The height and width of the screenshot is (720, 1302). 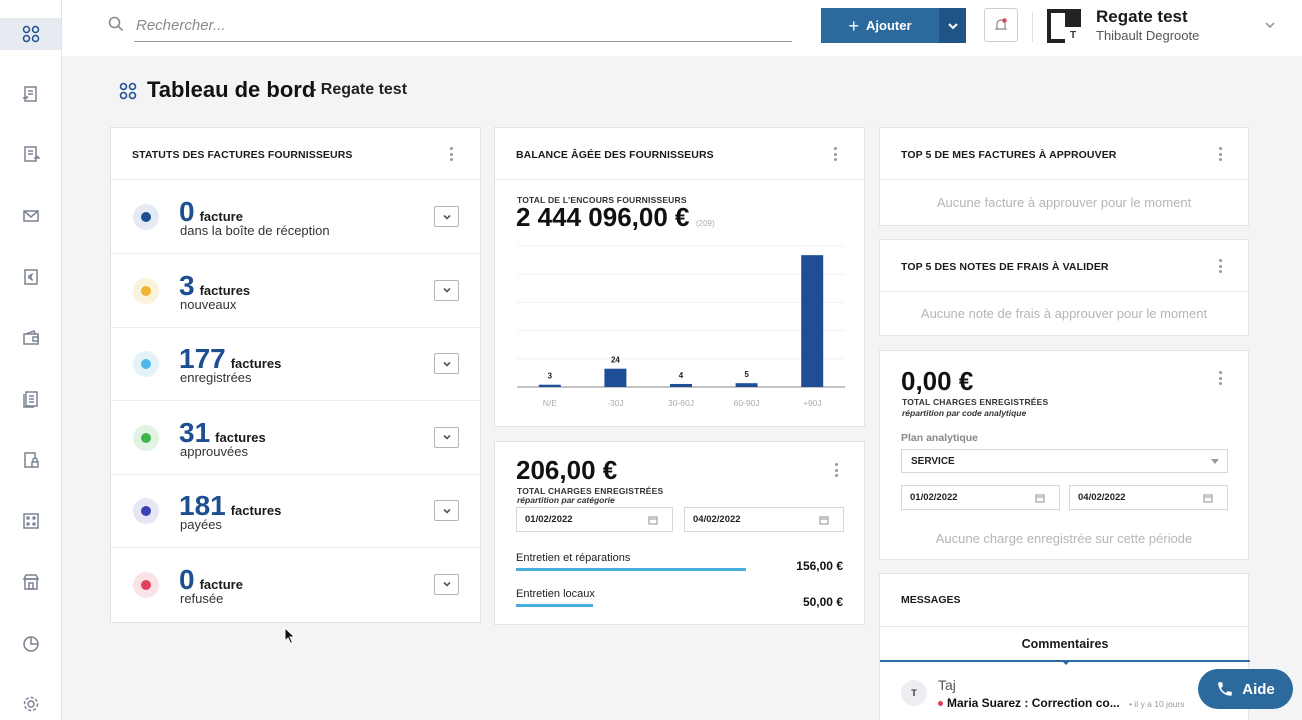 I want to click on page-subtitle: - Regate test, so click(x=359, y=89).